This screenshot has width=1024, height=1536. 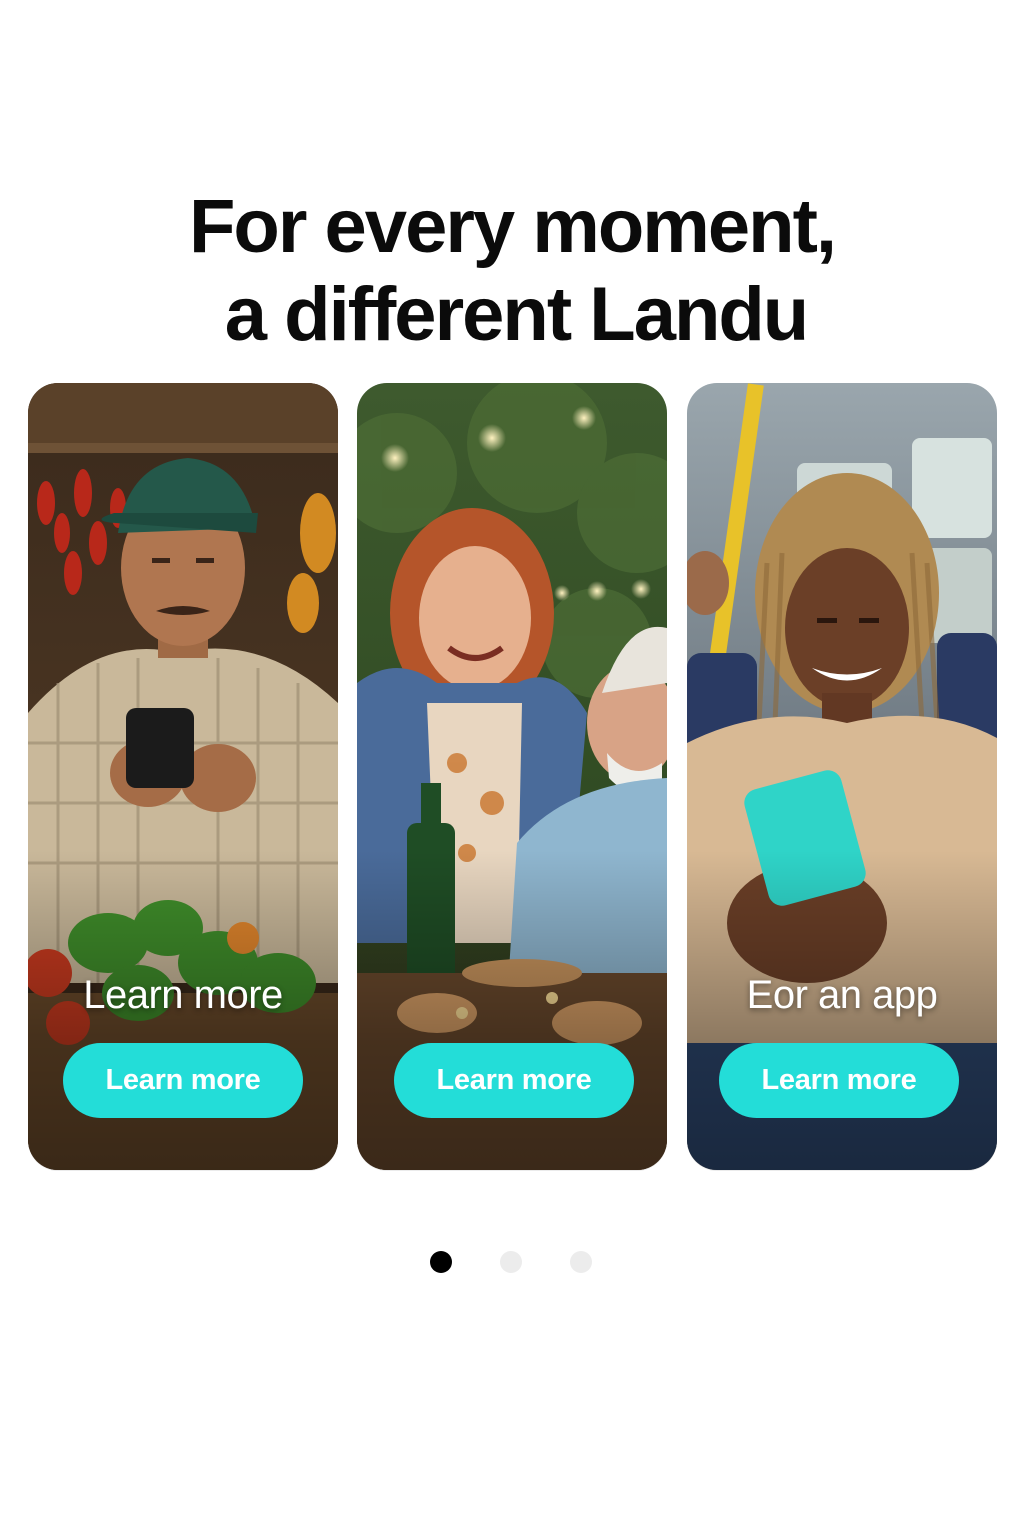 What do you see at coordinates (842, 995) in the screenshot?
I see `card-caption: Eor an app` at bounding box center [842, 995].